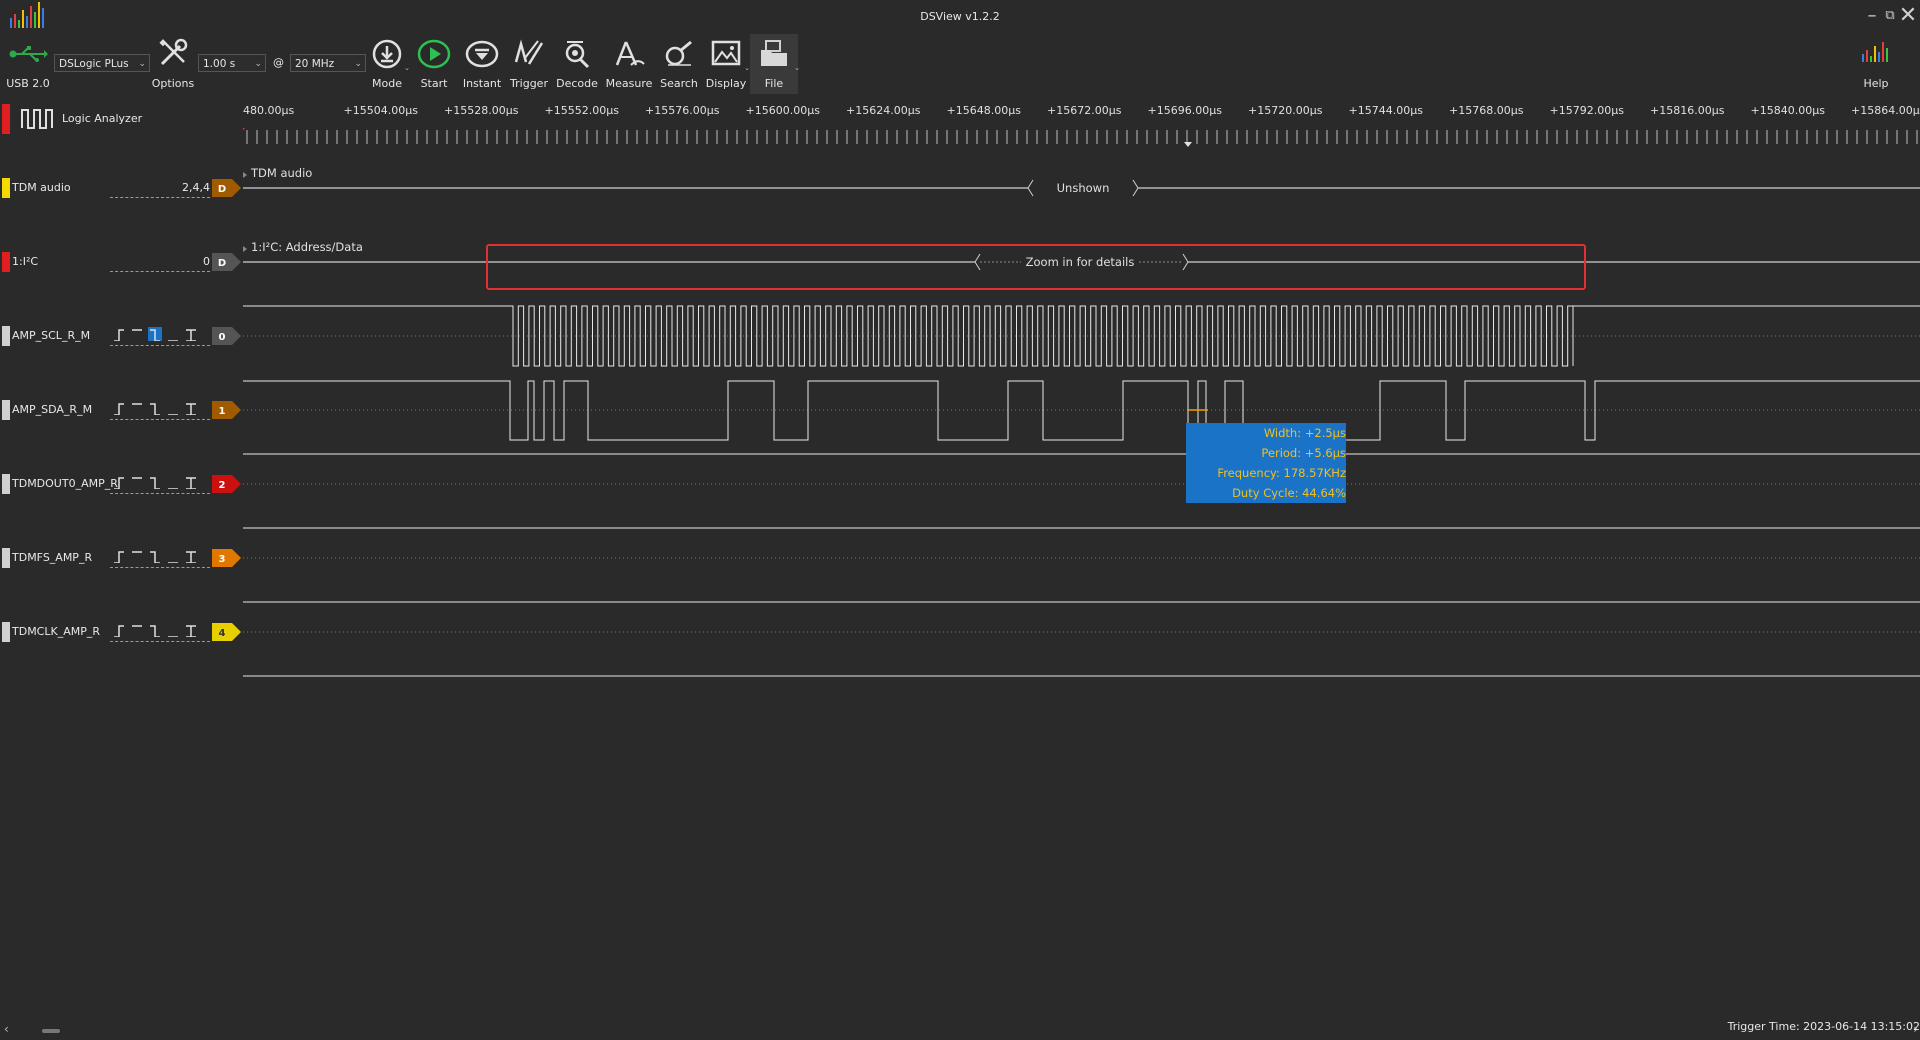 This screenshot has width=1920, height=1040. I want to click on channel-name: TDMFS_AMP_R, so click(52, 557).